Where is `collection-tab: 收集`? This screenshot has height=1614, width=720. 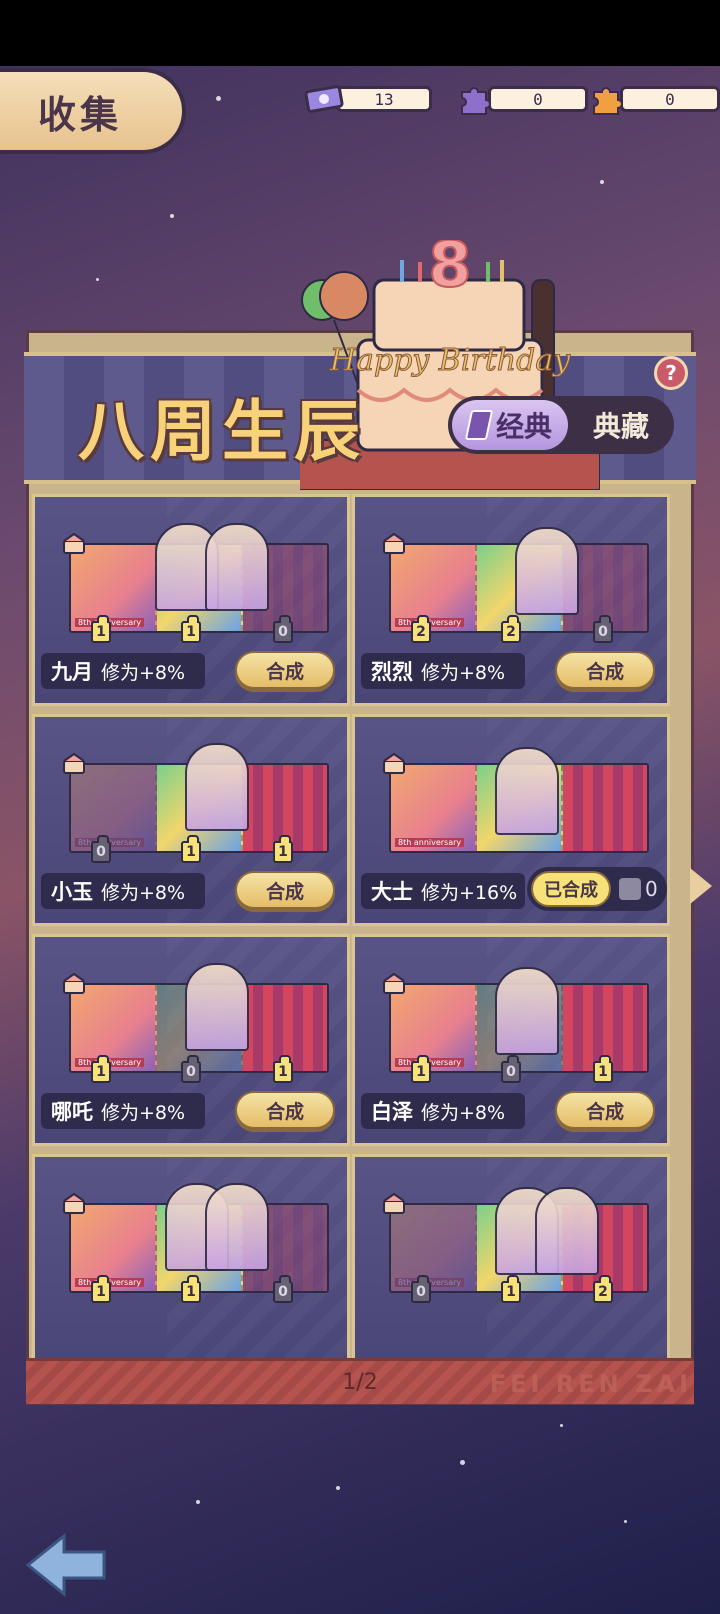
collection-tab: 收集 is located at coordinates (93, 111).